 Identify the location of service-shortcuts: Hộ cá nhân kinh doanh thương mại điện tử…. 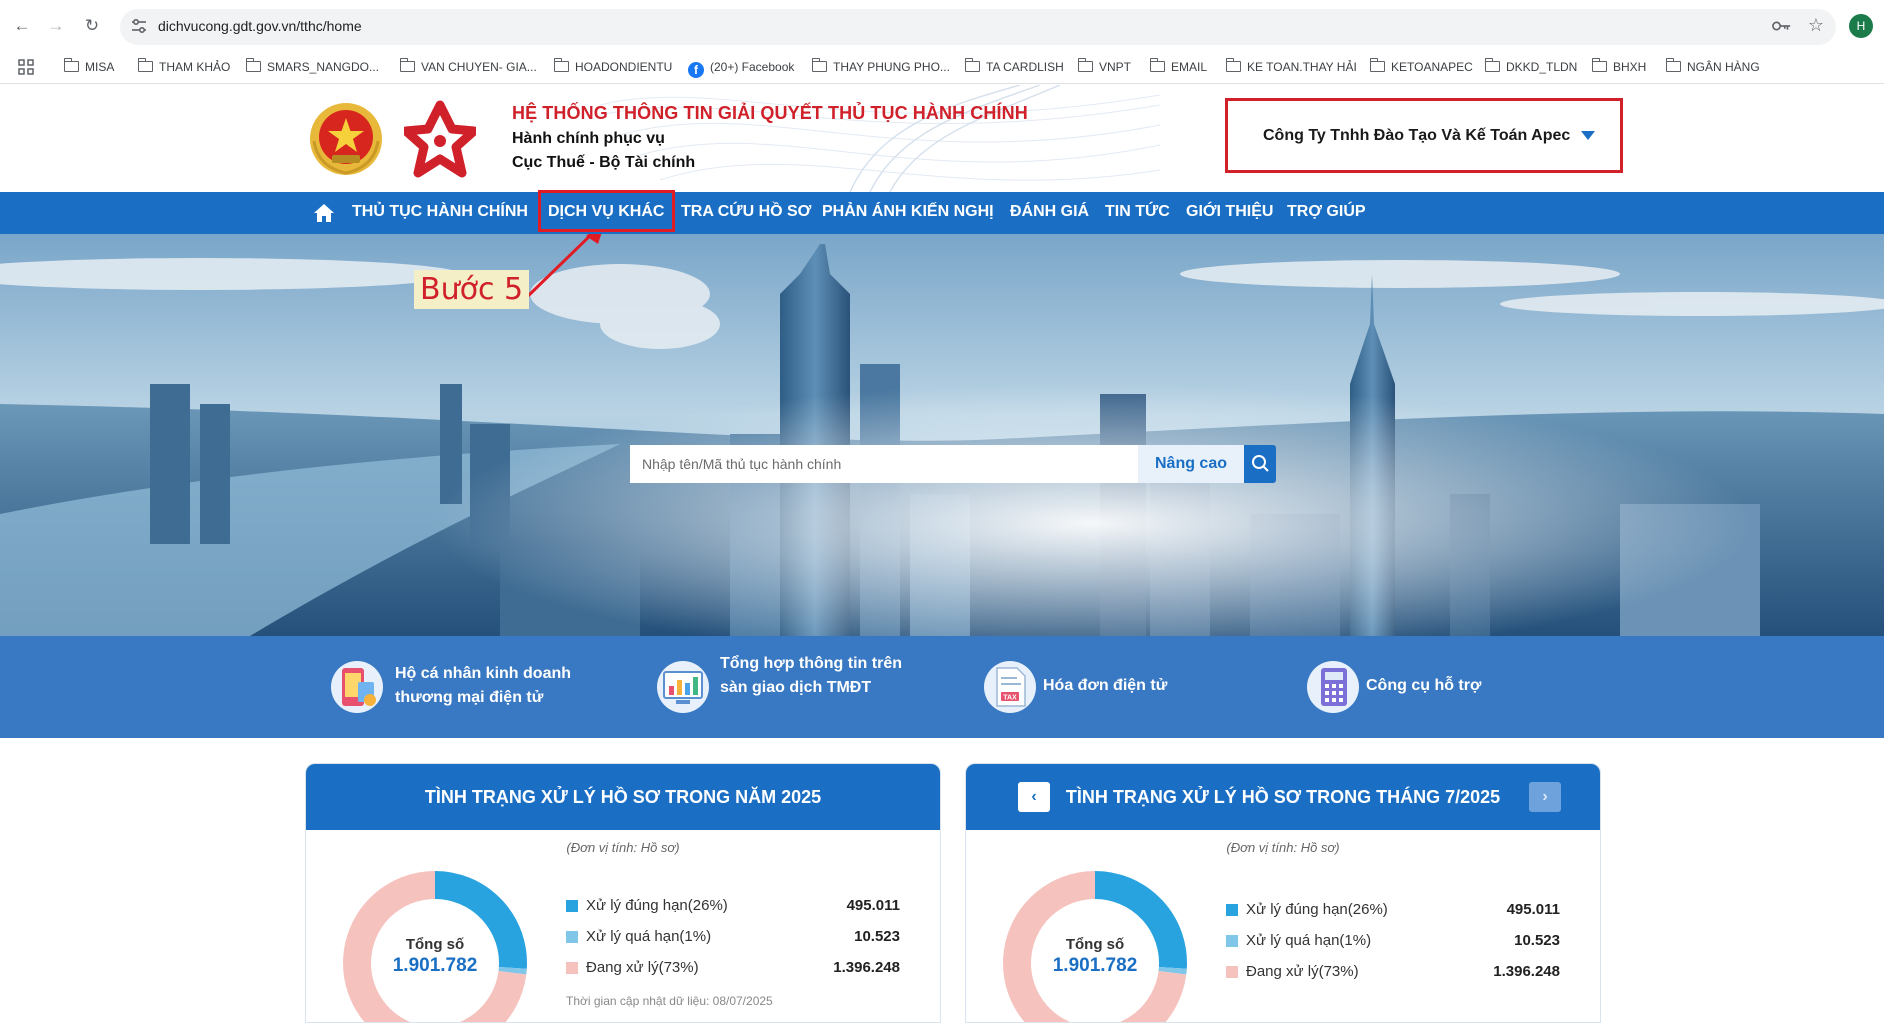
(942, 687).